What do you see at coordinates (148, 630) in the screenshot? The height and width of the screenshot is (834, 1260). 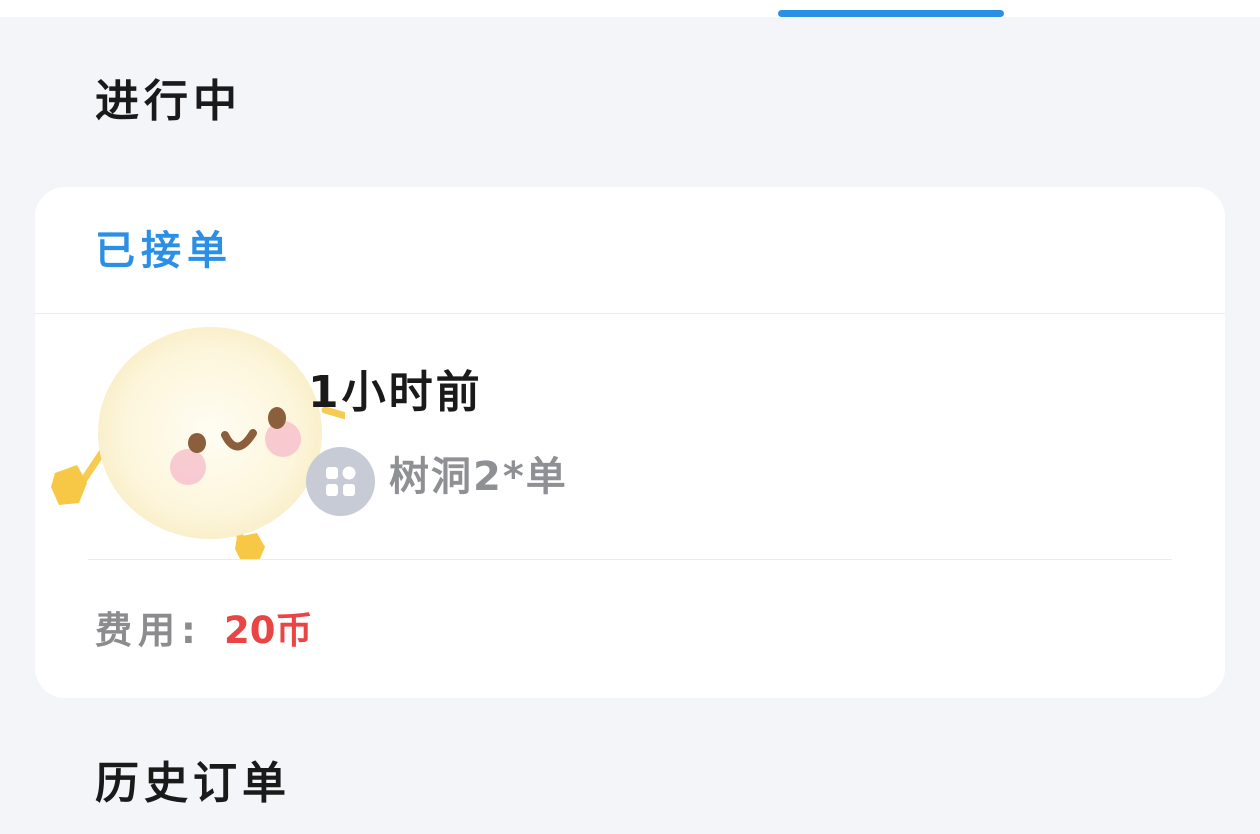 I see `fee-label: 费用:` at bounding box center [148, 630].